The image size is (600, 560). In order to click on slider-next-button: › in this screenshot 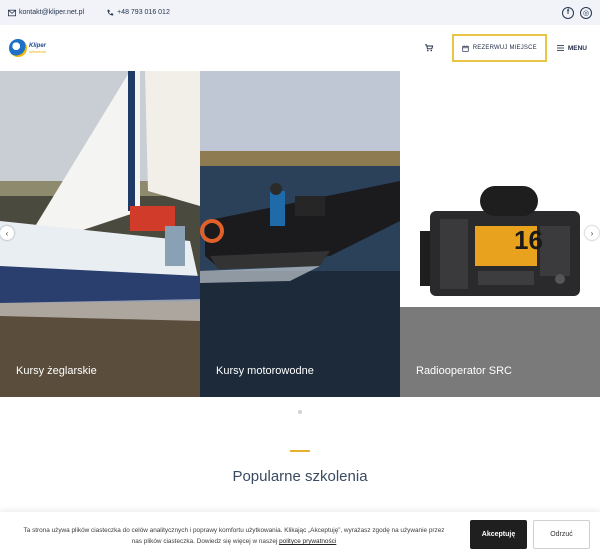, I will do `click(592, 233)`.